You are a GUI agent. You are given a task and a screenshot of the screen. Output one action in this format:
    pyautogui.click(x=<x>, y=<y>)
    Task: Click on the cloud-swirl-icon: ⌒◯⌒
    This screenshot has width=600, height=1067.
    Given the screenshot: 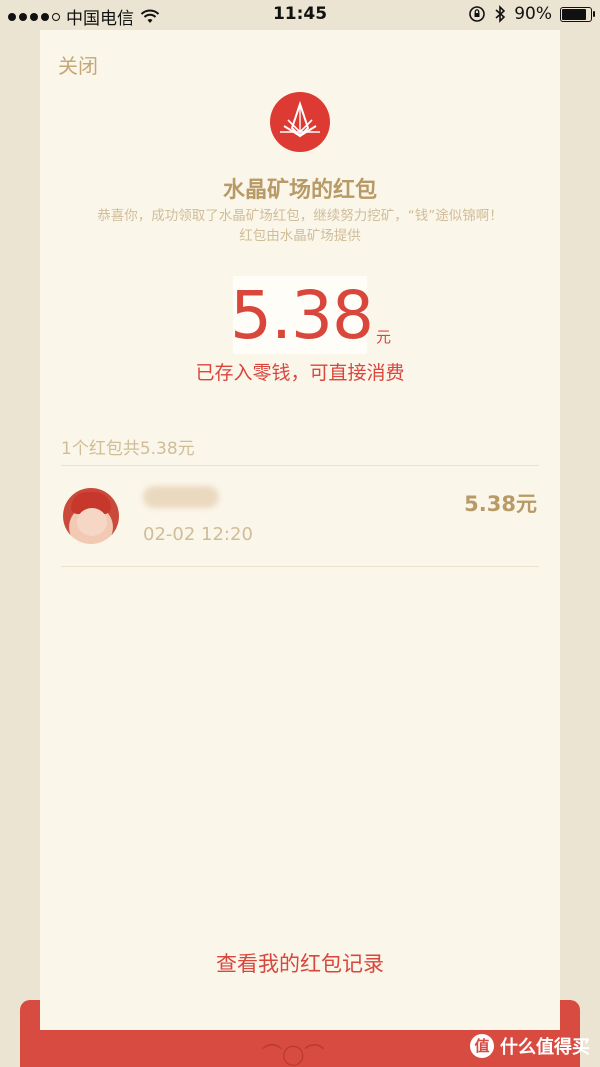 What is the action you would take?
    pyautogui.click(x=293, y=1054)
    